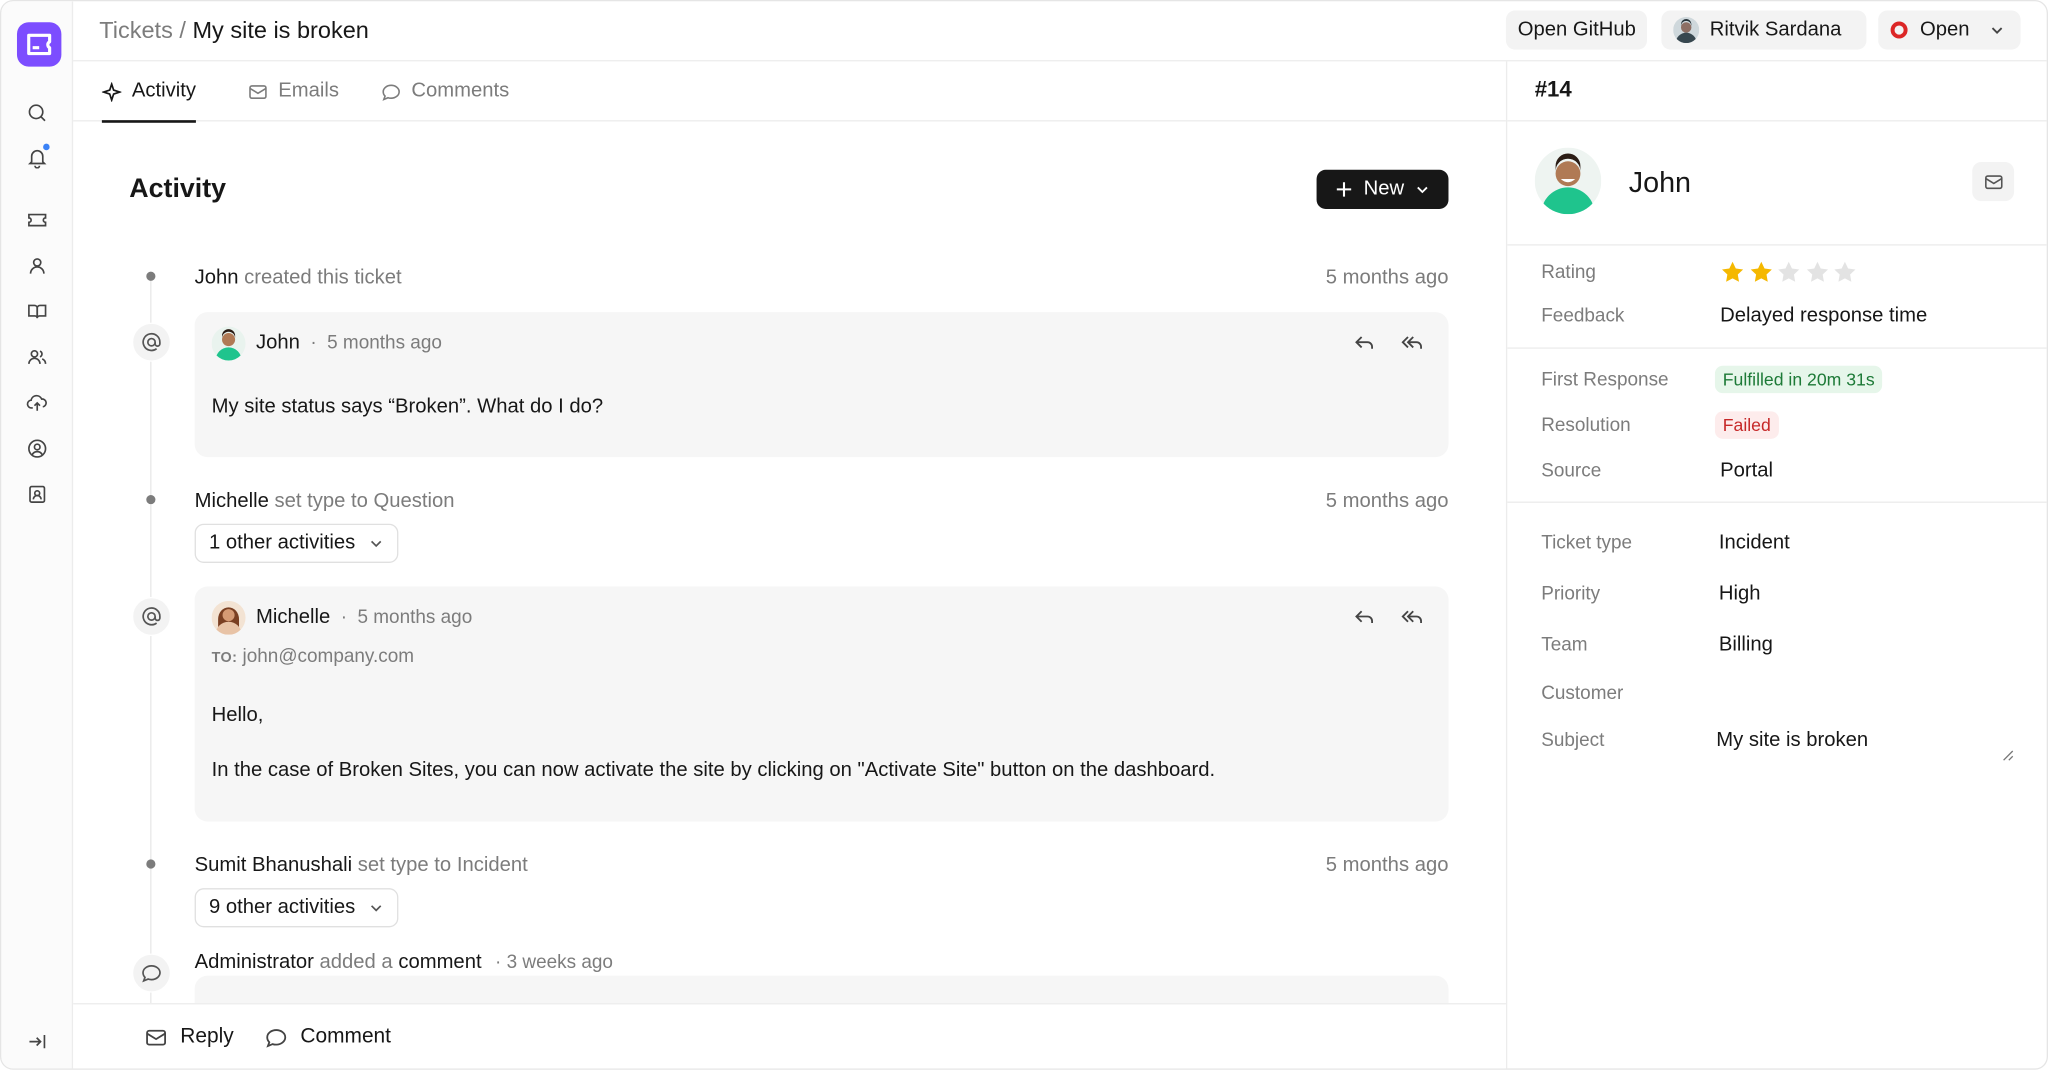 The height and width of the screenshot is (1070, 2048). Describe the element at coordinates (151, 500) in the screenshot. I see `timeline-dot` at that location.